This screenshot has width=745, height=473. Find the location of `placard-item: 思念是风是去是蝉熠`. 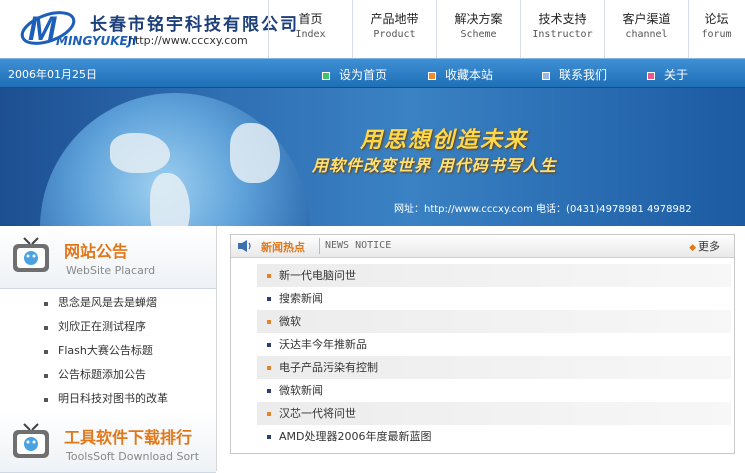

placard-item: 思念是风是去是蝉熠 is located at coordinates (108, 303).